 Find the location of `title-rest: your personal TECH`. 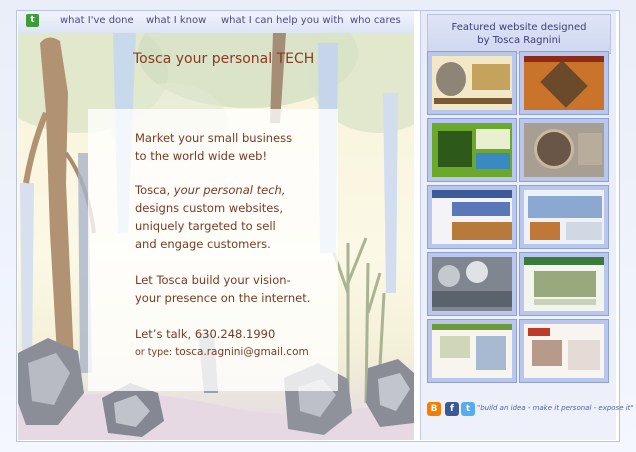

title-rest: your personal TECH is located at coordinates (243, 59).